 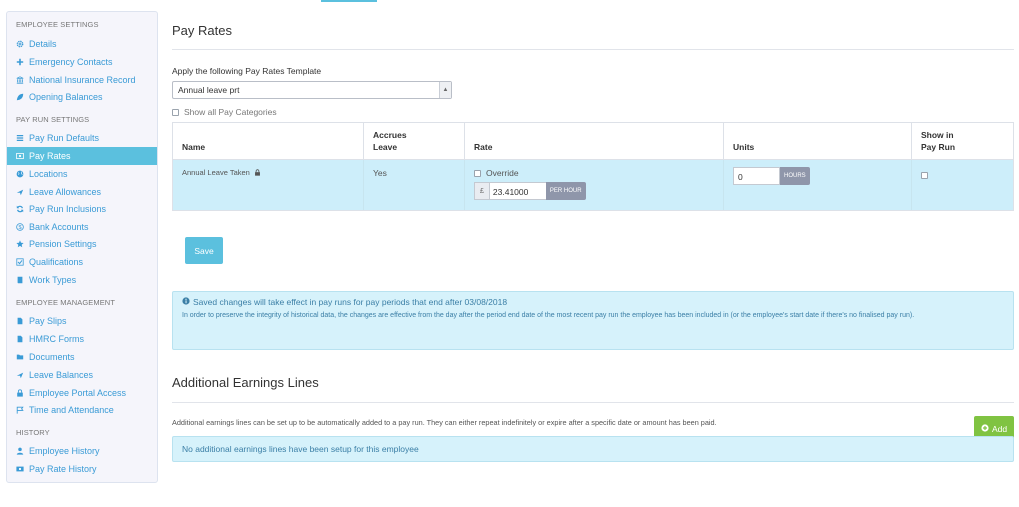 What do you see at coordinates (445, 90) in the screenshot?
I see `chevron-down-icon: ▲` at bounding box center [445, 90].